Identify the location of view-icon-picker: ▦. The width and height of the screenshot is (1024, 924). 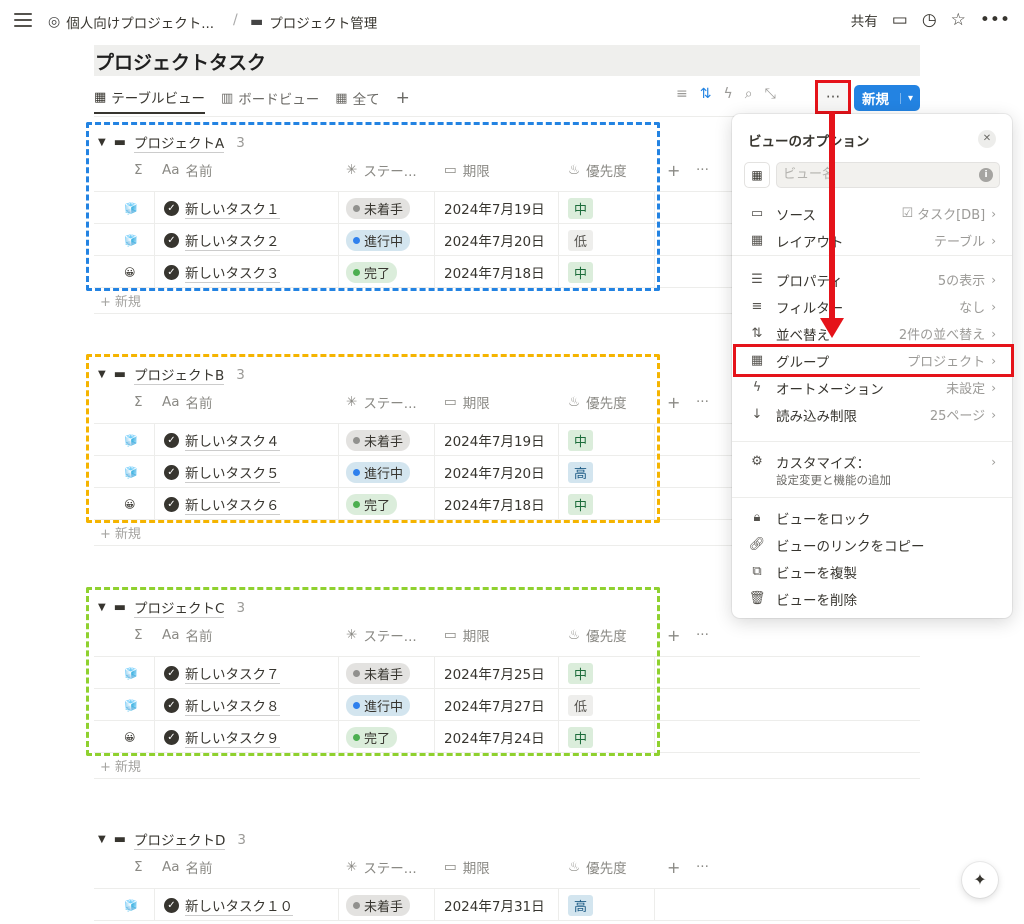
(757, 175).